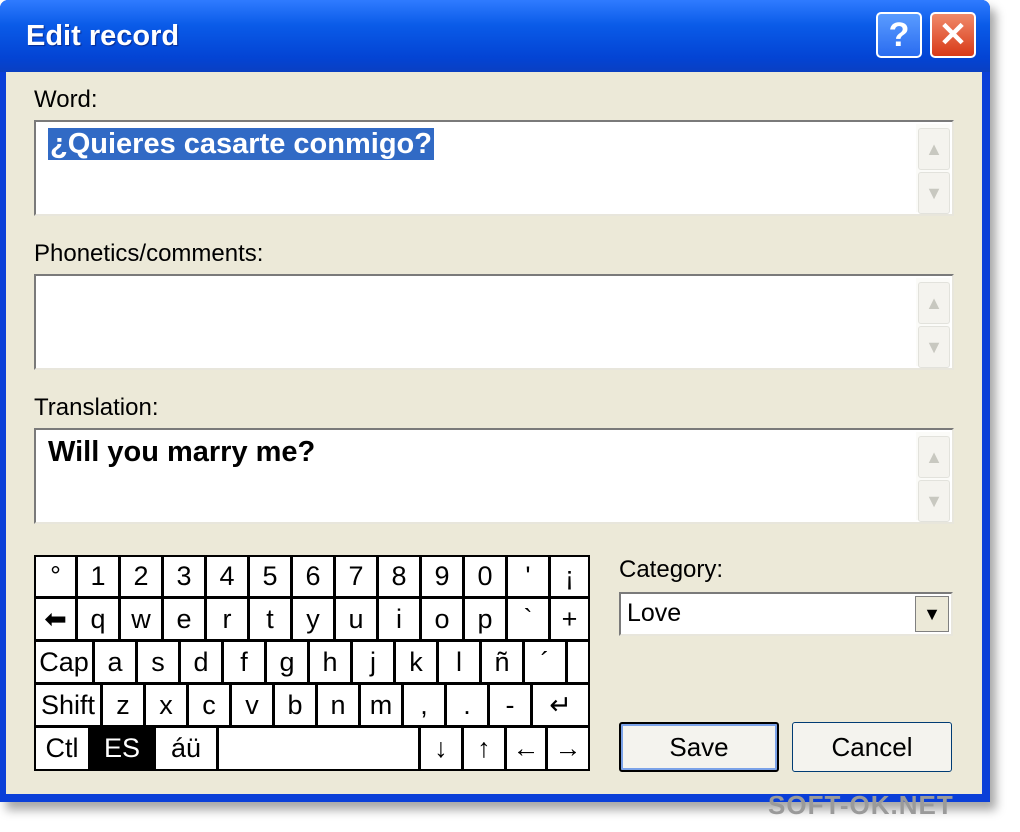 The image size is (1020, 832). I want to click on key-w: w, so click(141, 619).